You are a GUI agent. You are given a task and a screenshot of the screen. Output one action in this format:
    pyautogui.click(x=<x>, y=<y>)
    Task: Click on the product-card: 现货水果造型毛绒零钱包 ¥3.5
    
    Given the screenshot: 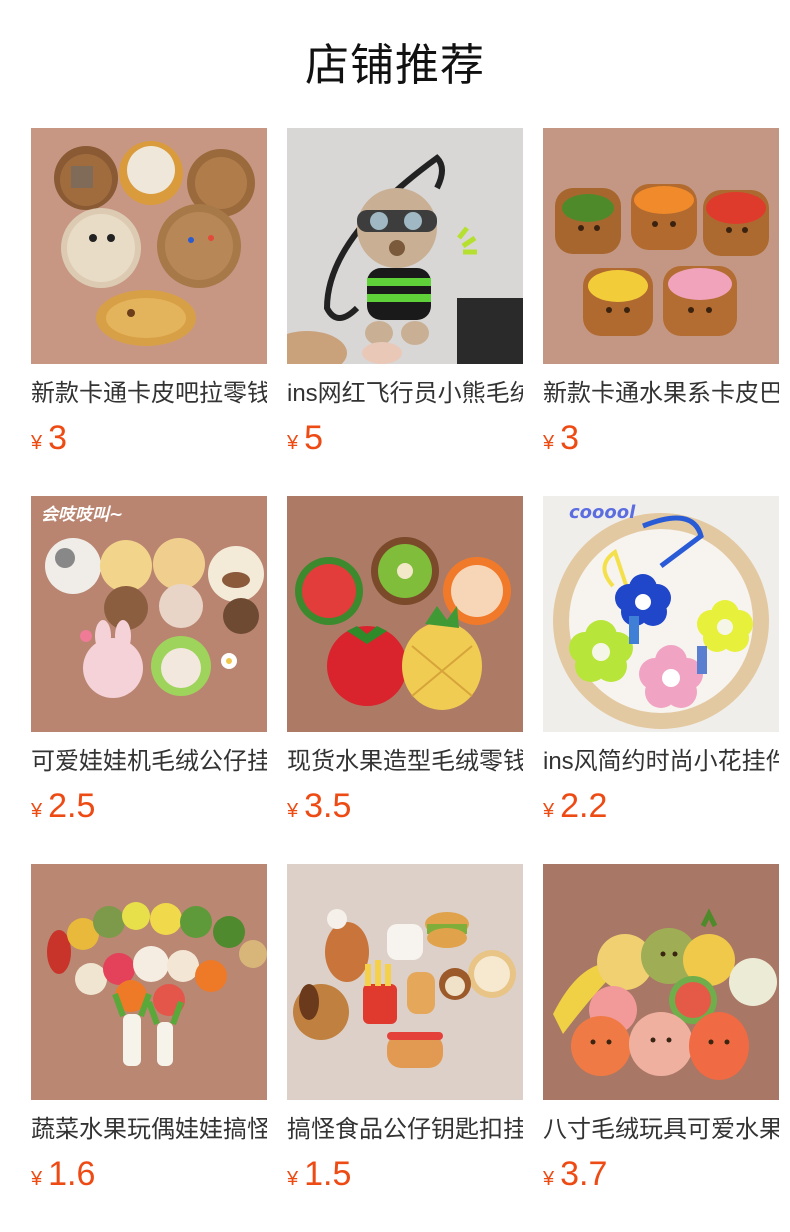 What is the action you would take?
    pyautogui.click(x=405, y=666)
    